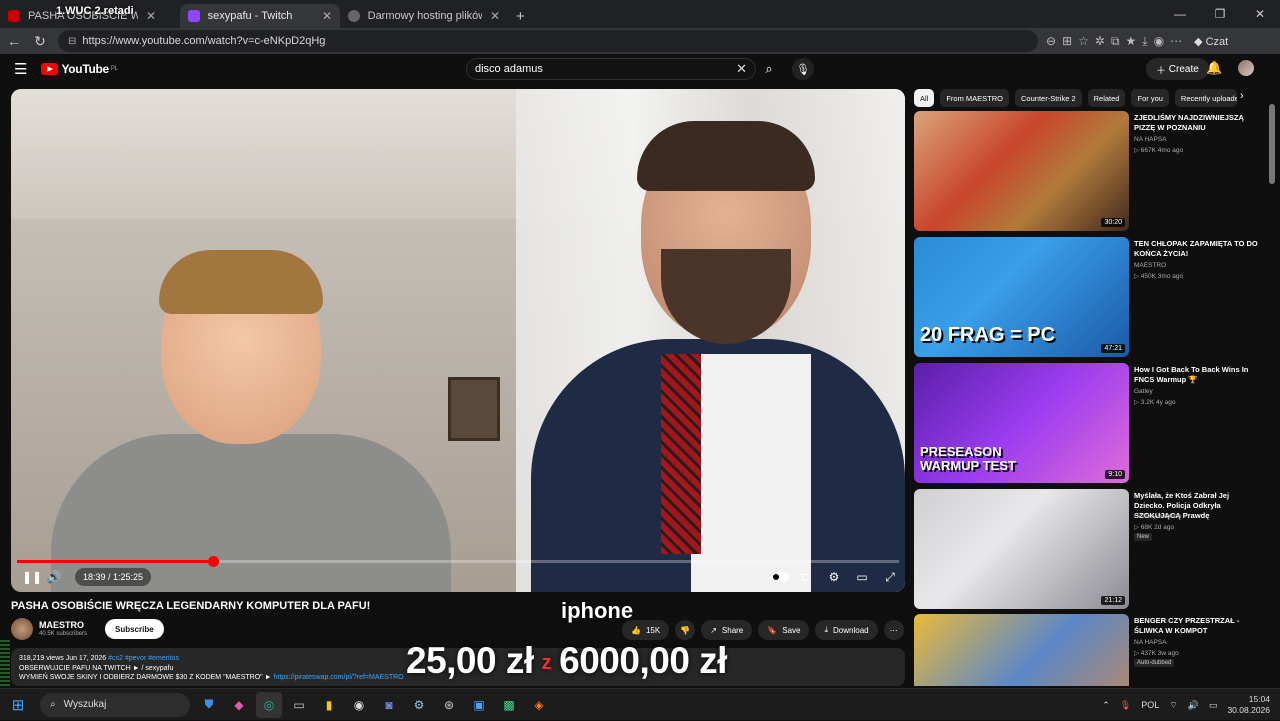  I want to click on voice-search-button: 🎙, so click(803, 69).